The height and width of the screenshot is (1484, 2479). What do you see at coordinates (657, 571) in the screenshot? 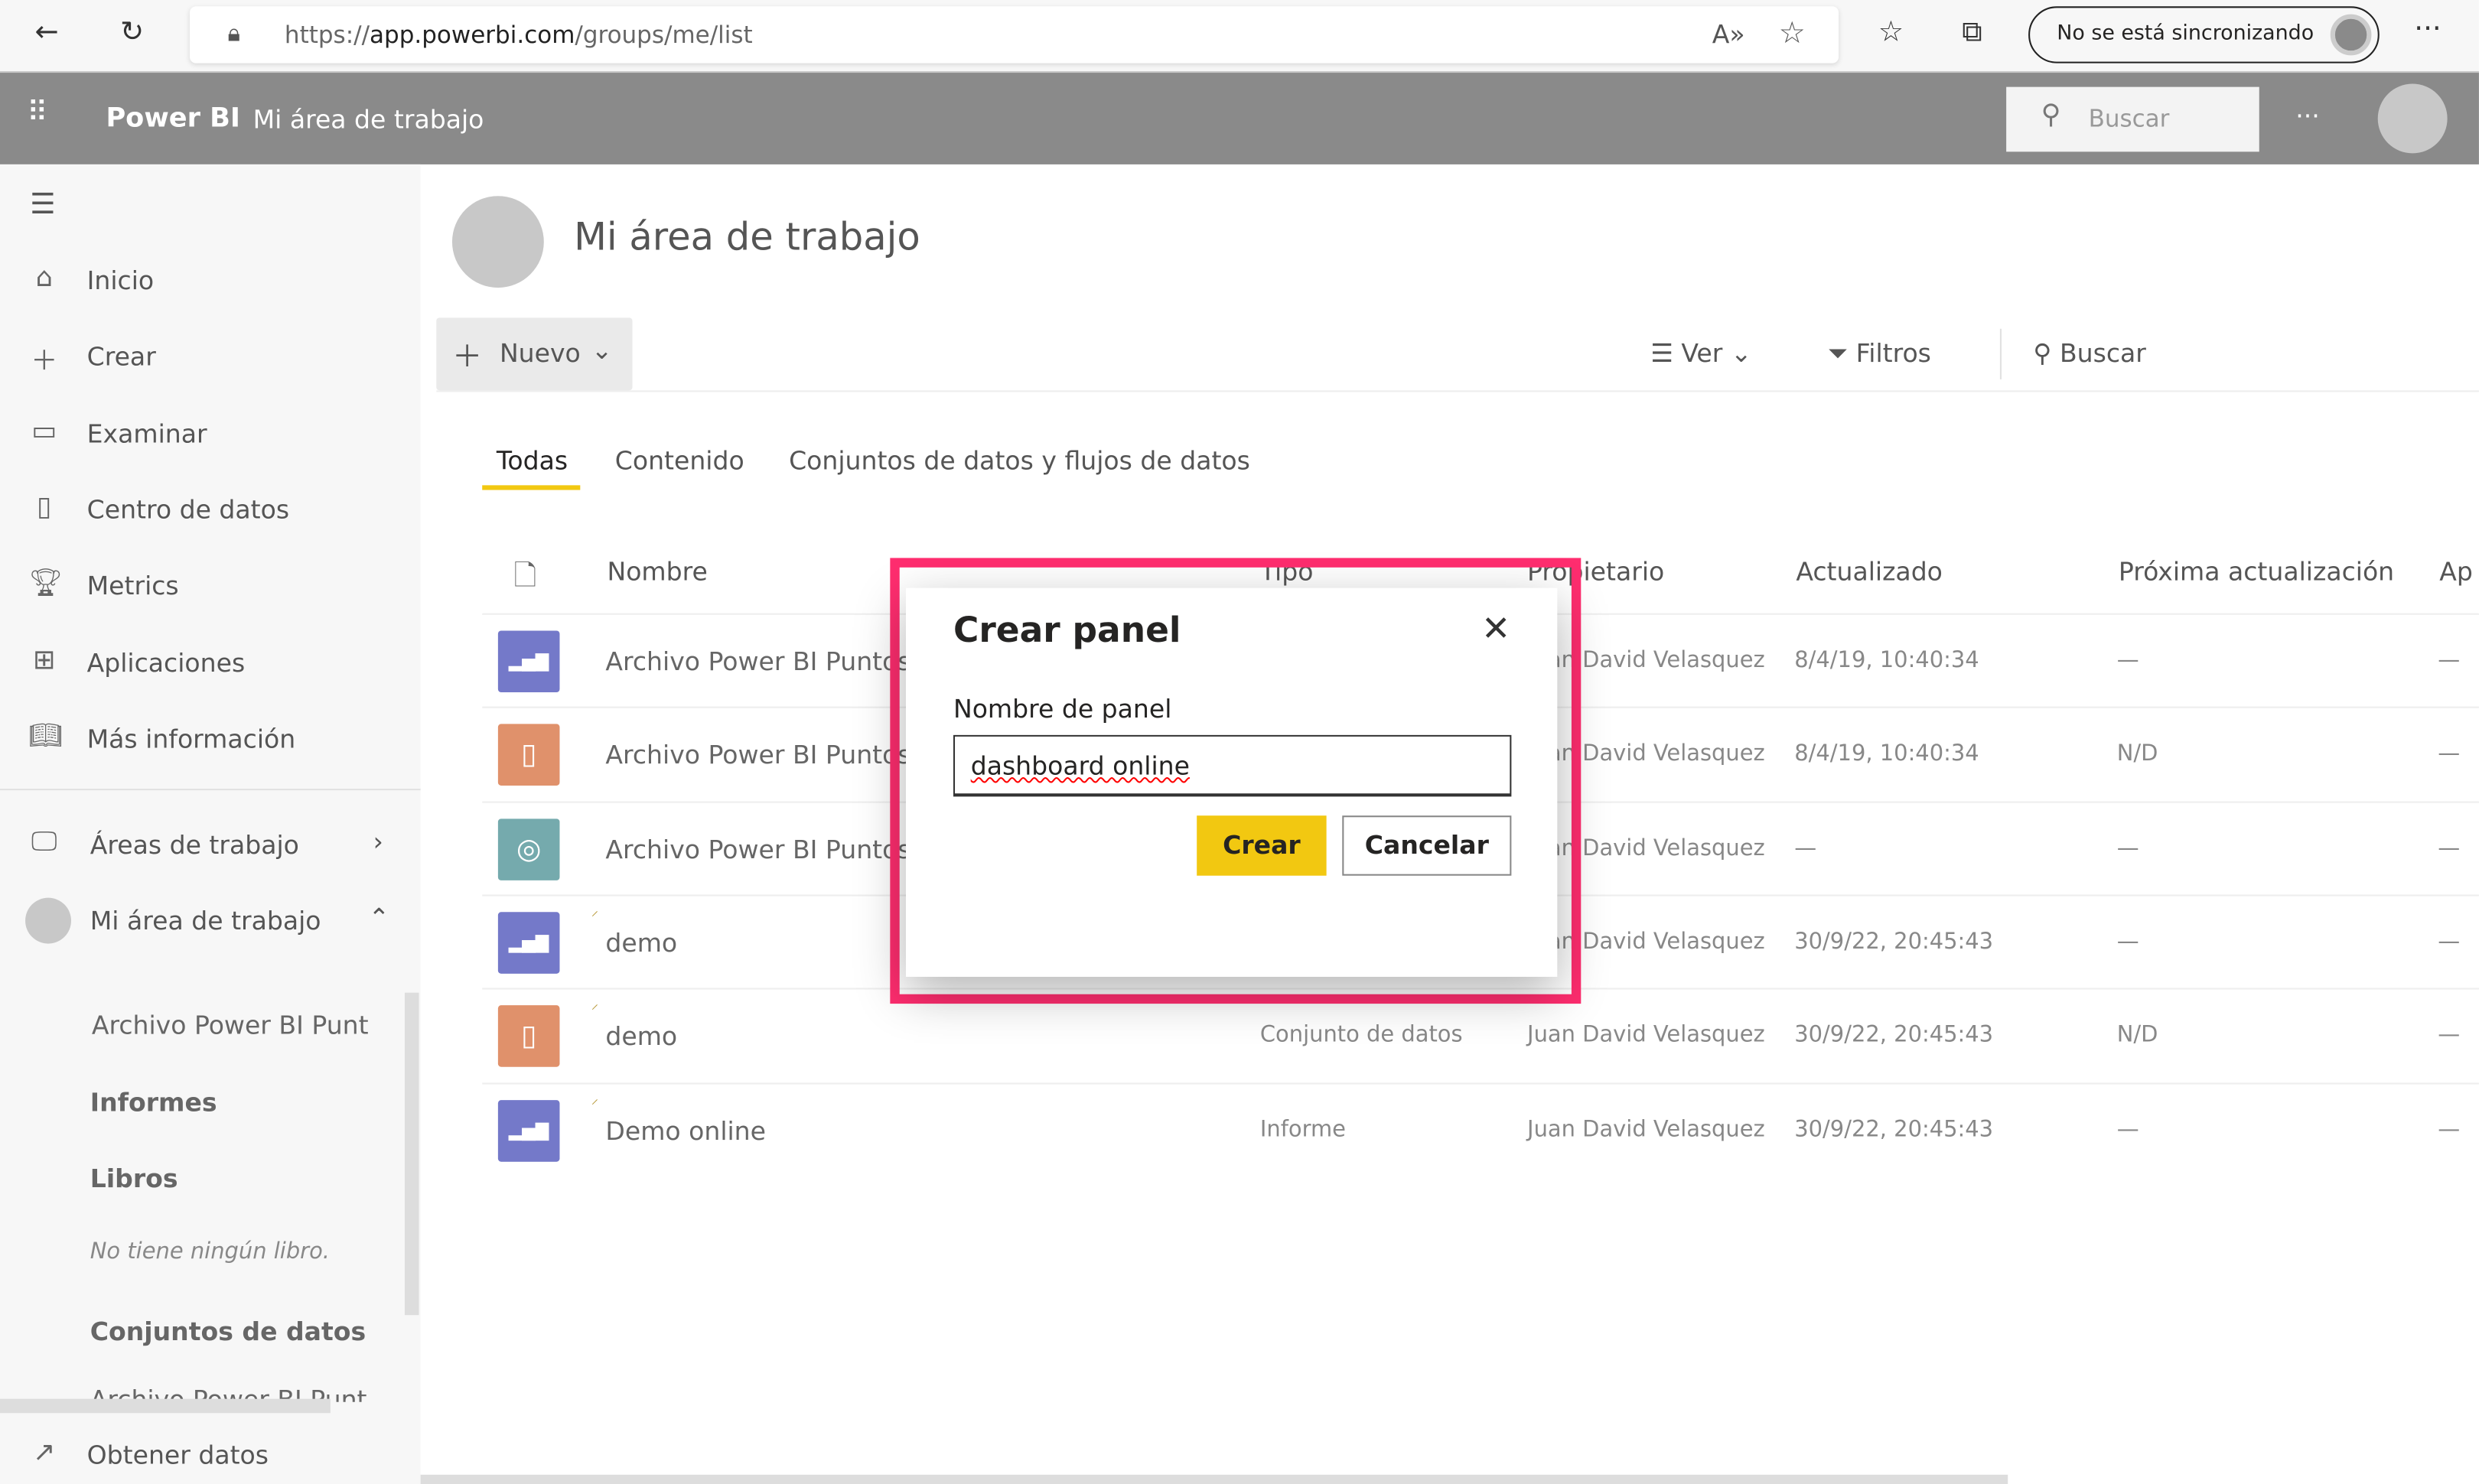
I see `column-header-nombre: Nombre` at bounding box center [657, 571].